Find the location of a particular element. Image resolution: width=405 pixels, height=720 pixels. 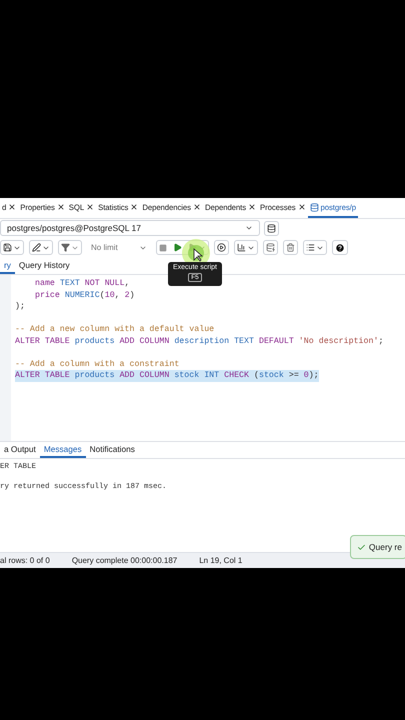

status-text: Ln 19, Col 1 is located at coordinates (220, 560).